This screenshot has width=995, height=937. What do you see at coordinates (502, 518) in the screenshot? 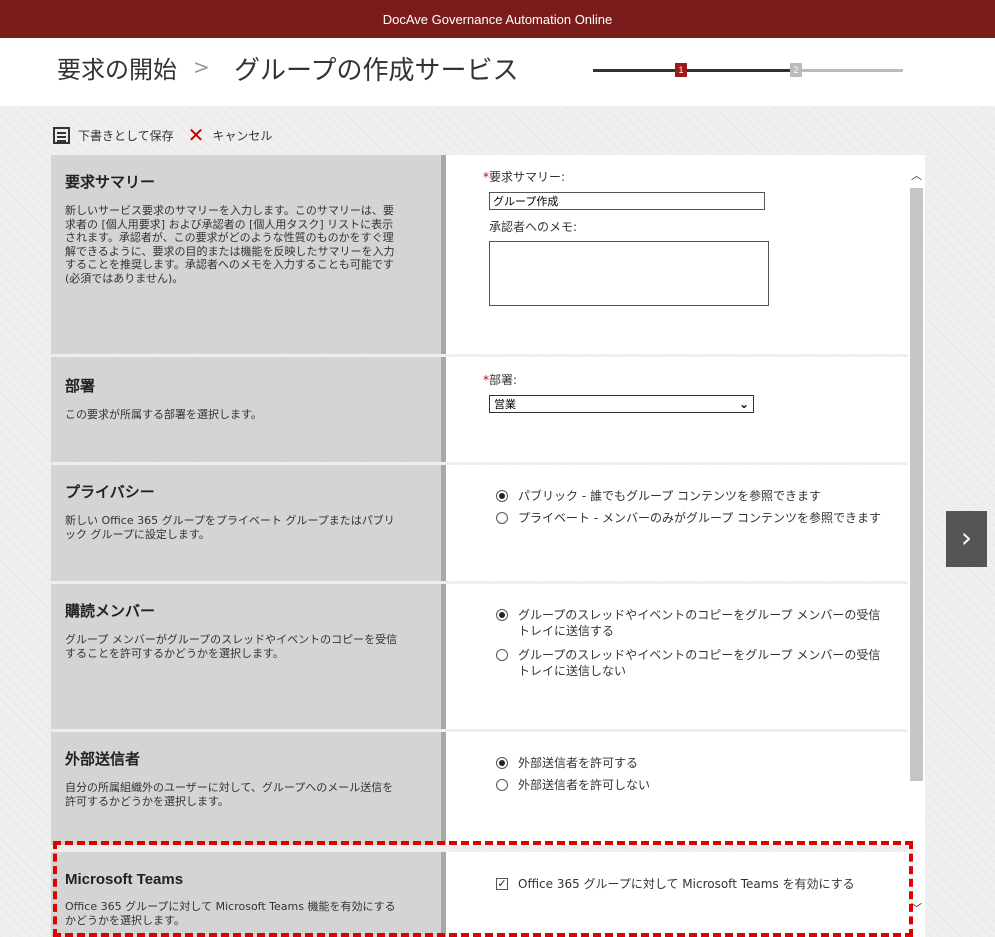
I see `radio-private` at bounding box center [502, 518].